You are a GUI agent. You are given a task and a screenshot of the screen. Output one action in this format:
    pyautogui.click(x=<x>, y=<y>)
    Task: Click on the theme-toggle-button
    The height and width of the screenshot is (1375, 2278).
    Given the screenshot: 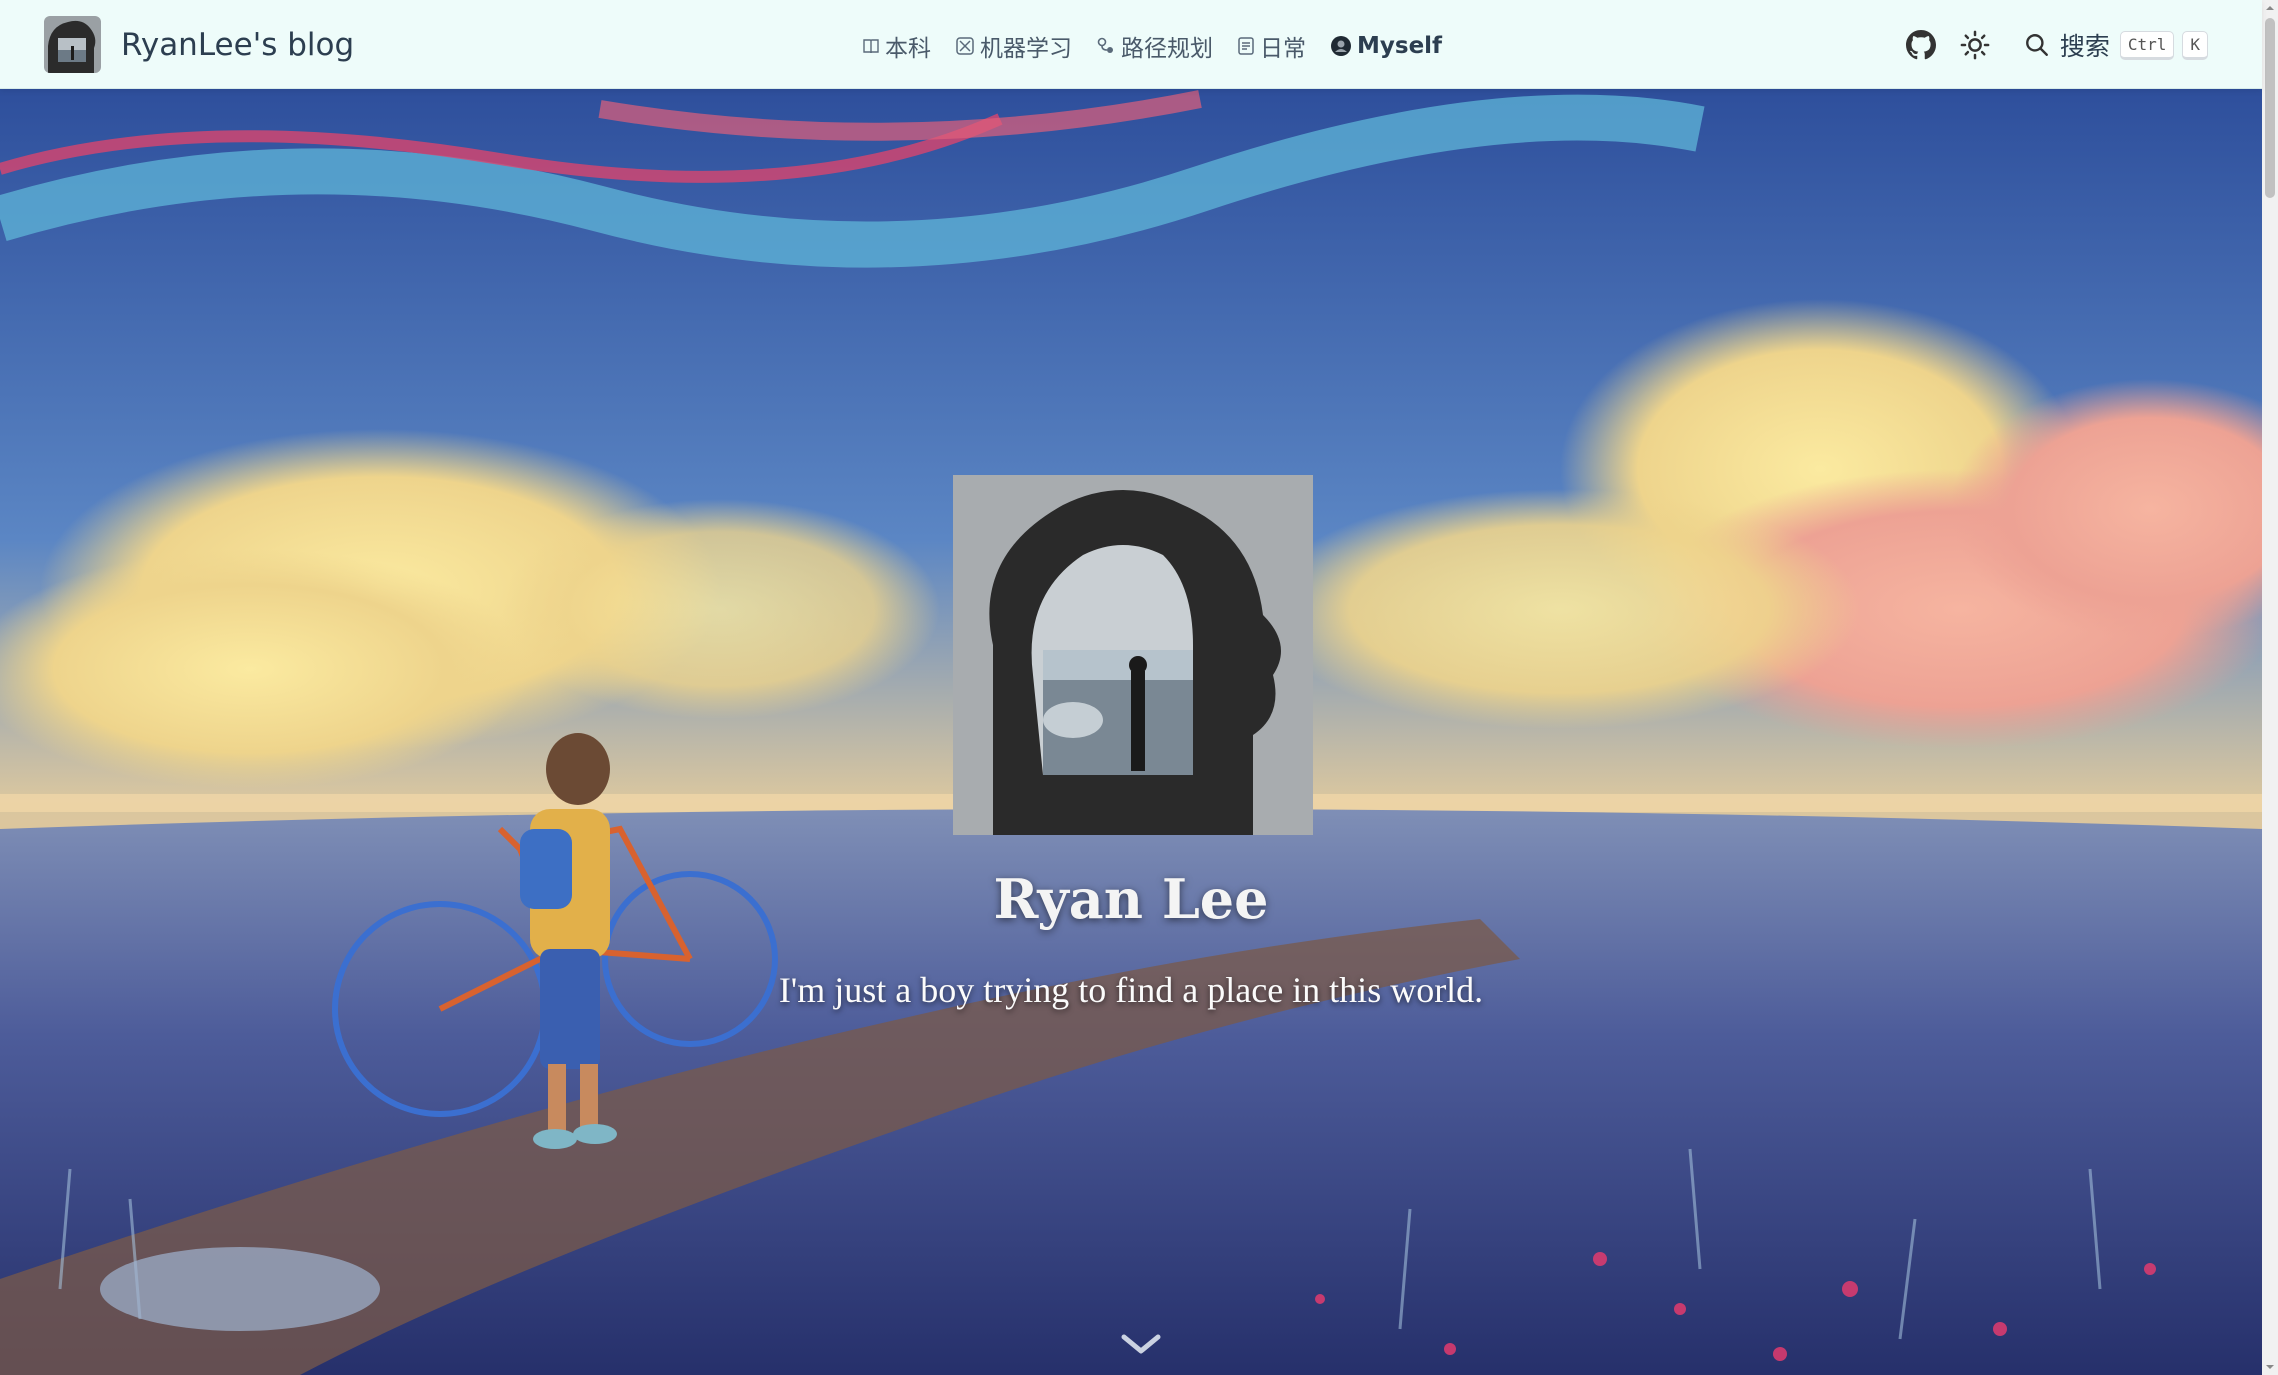 What is the action you would take?
    pyautogui.click(x=1975, y=45)
    